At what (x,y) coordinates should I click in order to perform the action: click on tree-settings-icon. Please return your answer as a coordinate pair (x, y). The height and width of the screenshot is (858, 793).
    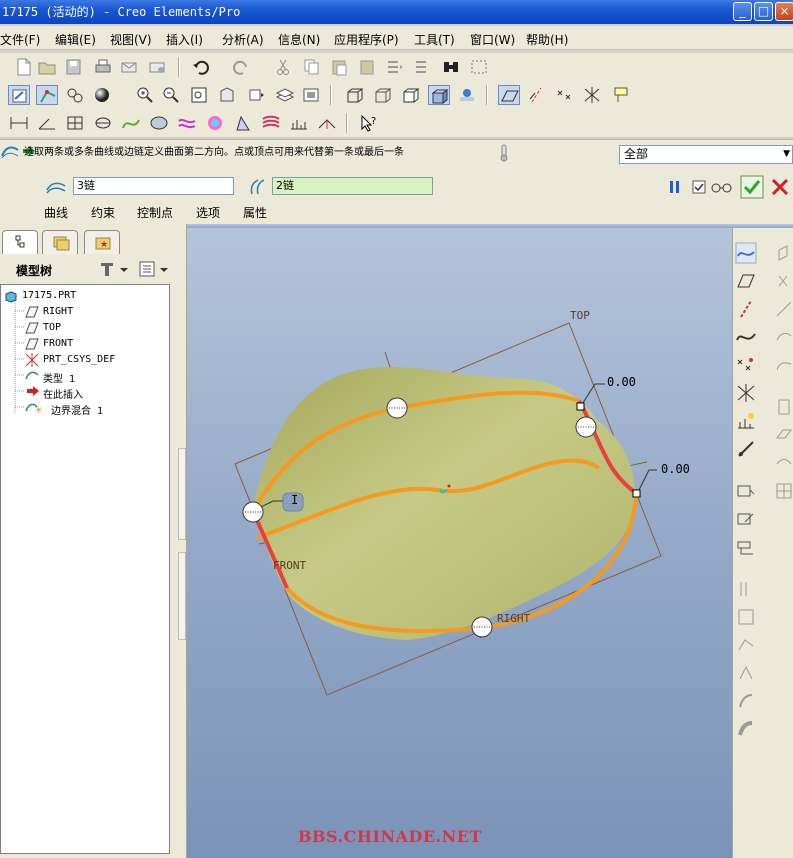
    Looking at the image, I should click on (114, 269).